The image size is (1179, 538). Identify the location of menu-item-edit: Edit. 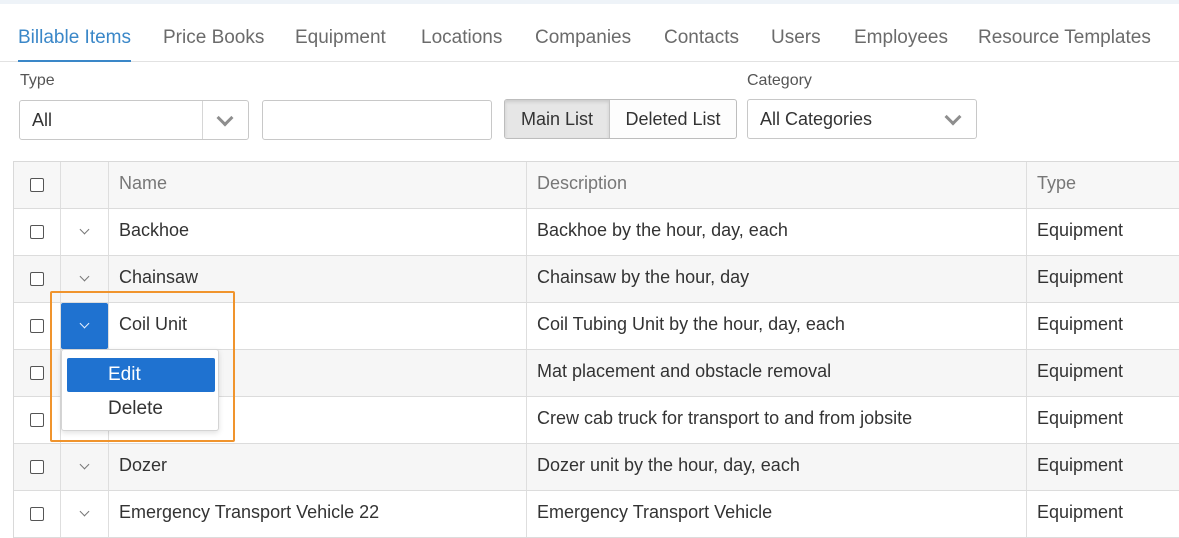
(141, 375).